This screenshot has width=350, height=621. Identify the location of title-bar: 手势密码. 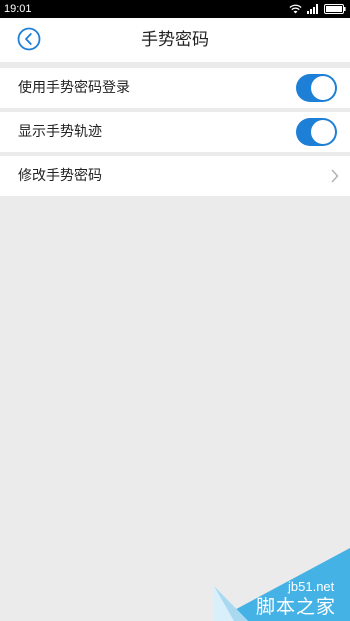
(175, 40).